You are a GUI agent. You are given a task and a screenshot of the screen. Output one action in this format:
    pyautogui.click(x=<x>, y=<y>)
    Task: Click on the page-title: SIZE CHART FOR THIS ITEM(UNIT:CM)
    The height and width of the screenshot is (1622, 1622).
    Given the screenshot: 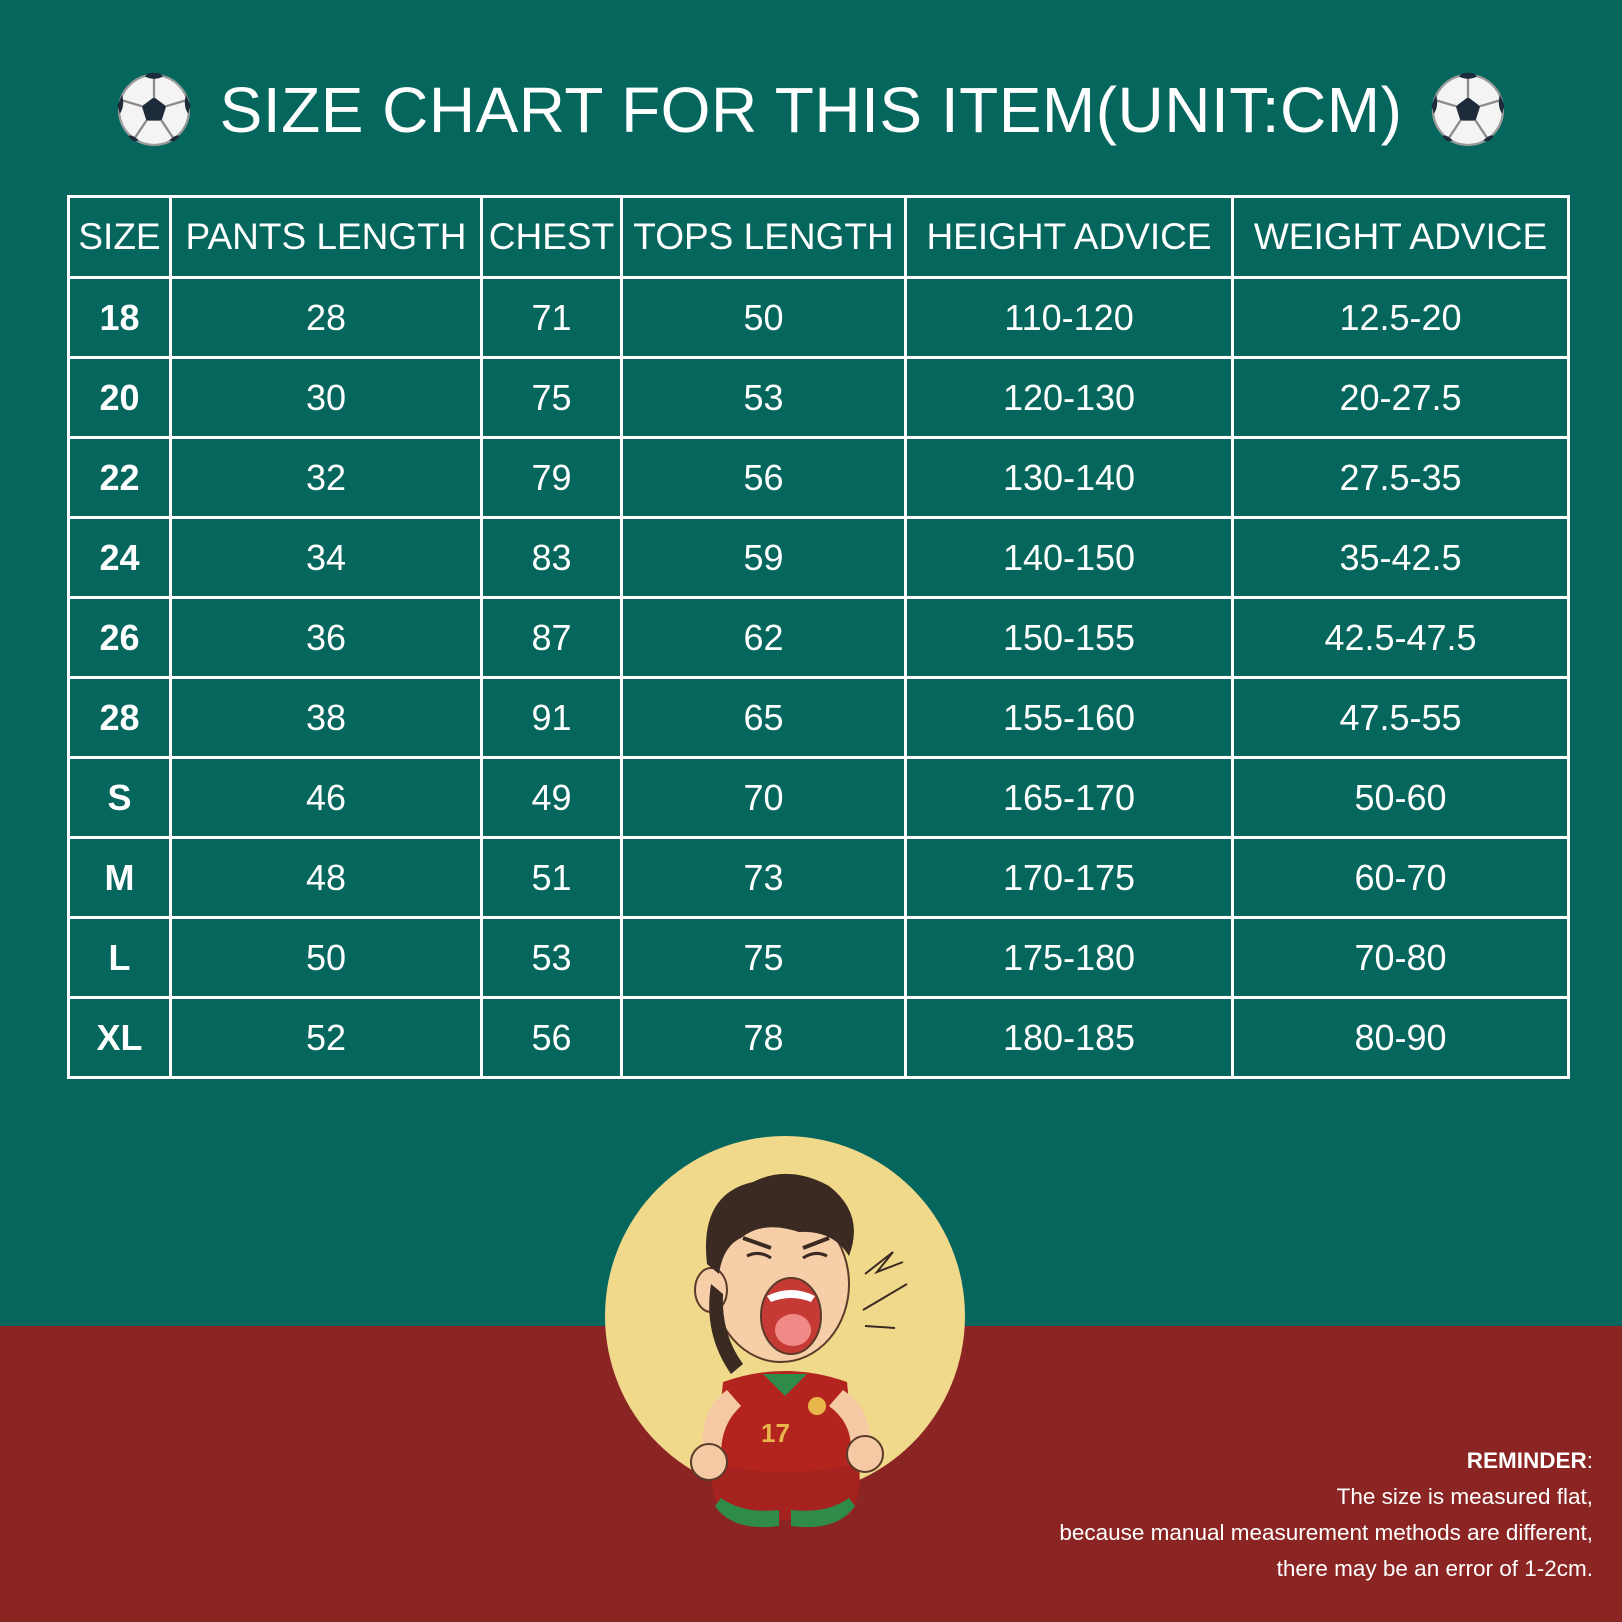 What is the action you would take?
    pyautogui.click(x=811, y=110)
    